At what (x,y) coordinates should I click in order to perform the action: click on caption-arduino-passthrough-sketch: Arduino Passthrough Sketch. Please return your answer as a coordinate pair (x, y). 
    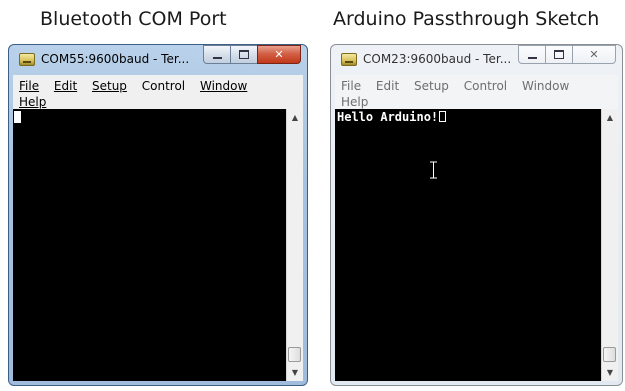
    Looking at the image, I should click on (466, 19).